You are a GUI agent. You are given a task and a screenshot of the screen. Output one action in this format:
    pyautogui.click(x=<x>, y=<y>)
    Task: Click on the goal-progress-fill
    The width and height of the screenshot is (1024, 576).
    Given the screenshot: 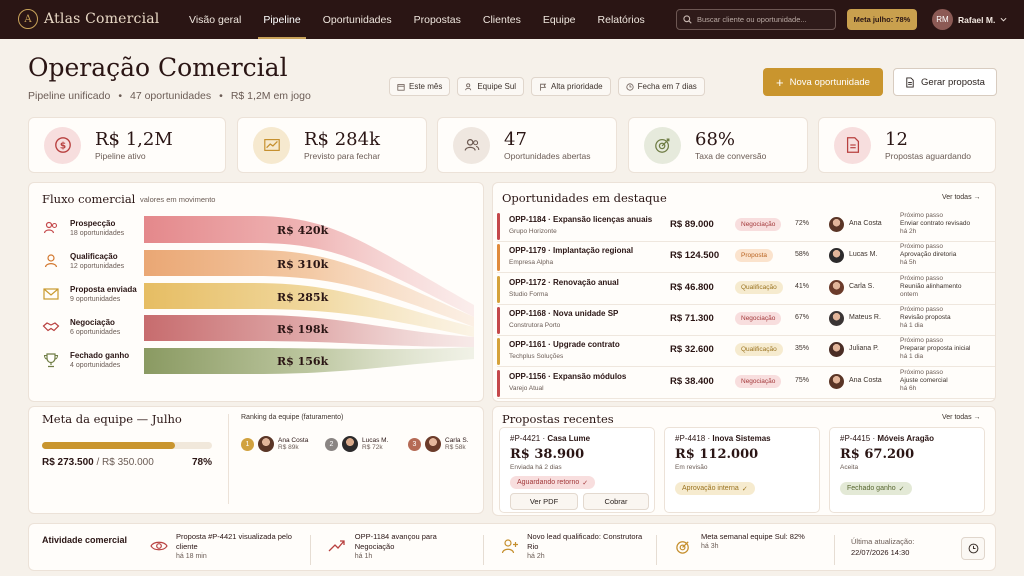 What is the action you would take?
    pyautogui.click(x=108, y=445)
    